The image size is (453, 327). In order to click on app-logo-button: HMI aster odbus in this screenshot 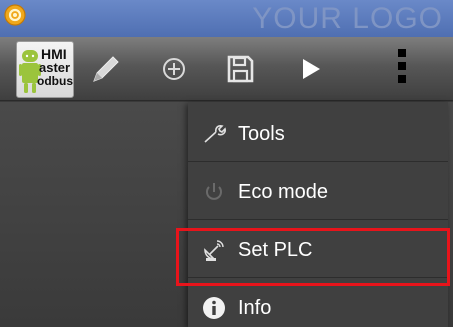, I will do `click(45, 69)`.